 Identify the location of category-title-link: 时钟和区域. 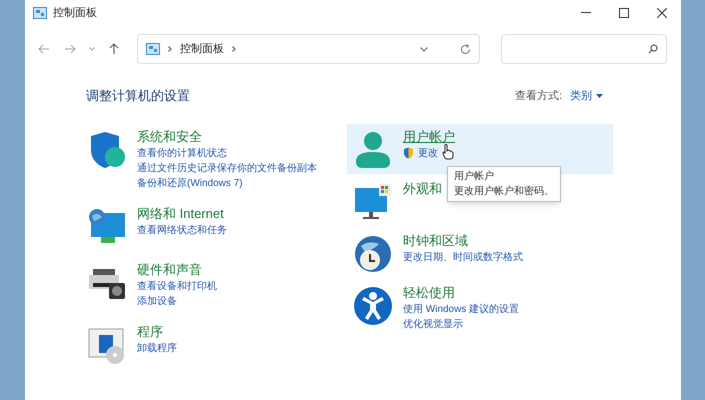
(435, 241).